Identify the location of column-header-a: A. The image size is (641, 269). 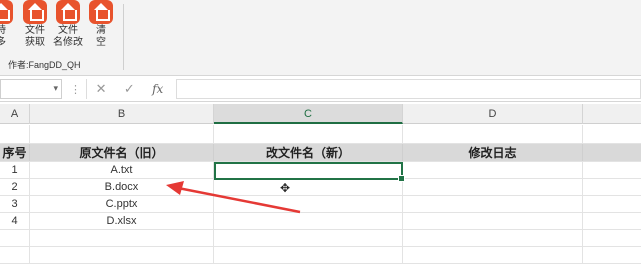
(15, 114).